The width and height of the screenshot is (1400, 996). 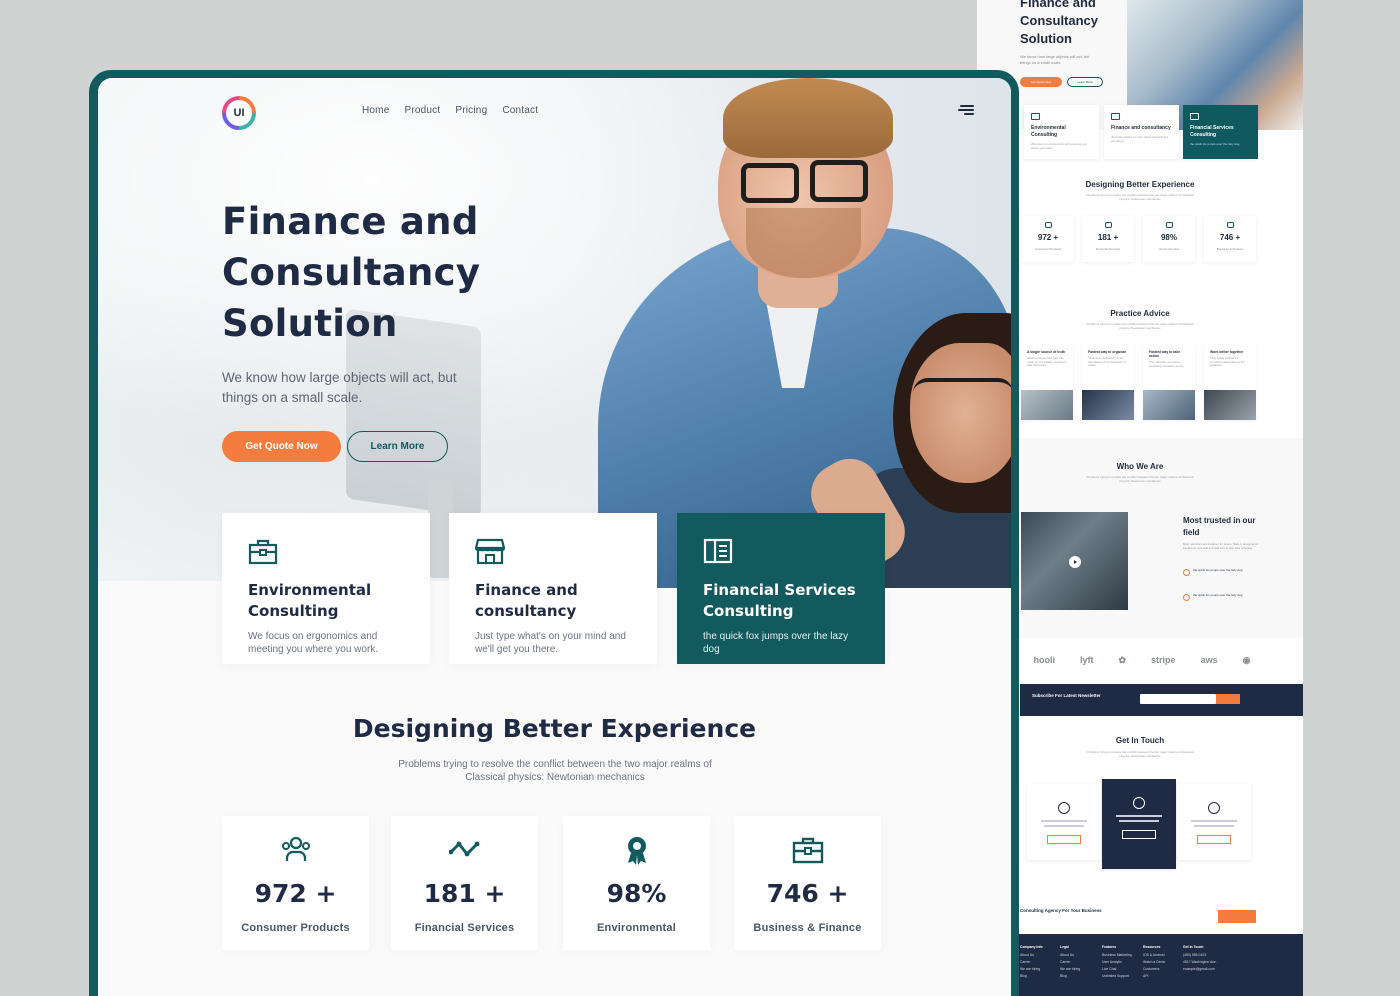 What do you see at coordinates (1224, 572) in the screenshot?
I see `preview-bullet: the quick fox jumps over the lazy dog` at bounding box center [1224, 572].